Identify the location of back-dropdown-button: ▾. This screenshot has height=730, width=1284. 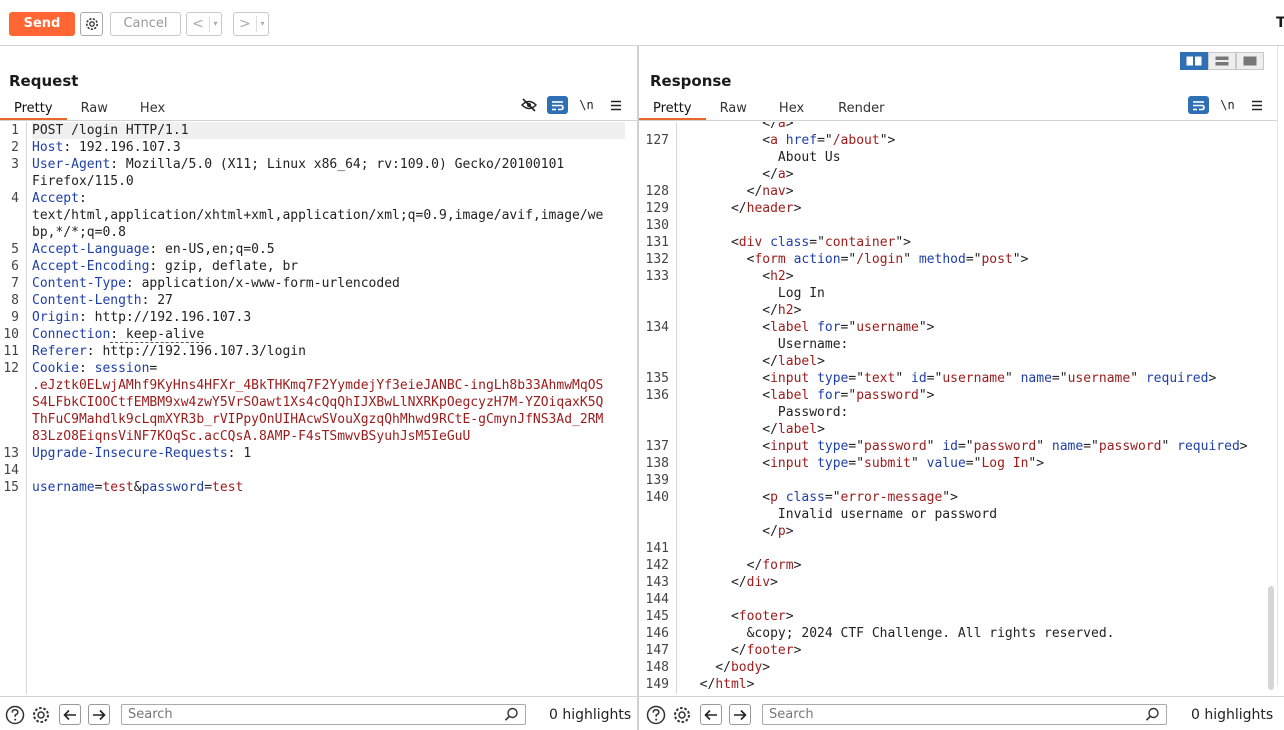
(215, 24).